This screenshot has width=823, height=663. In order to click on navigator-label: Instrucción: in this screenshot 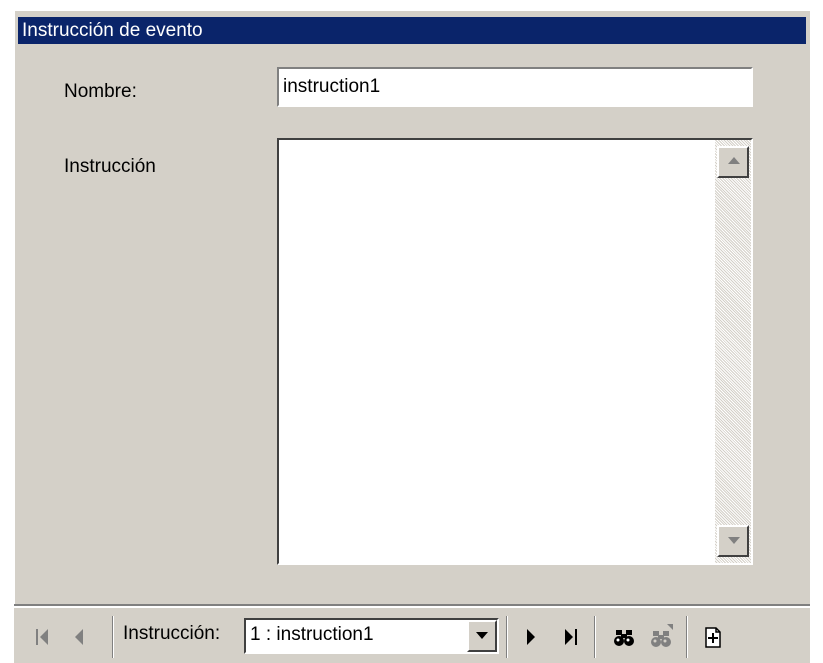, I will do `click(172, 633)`.